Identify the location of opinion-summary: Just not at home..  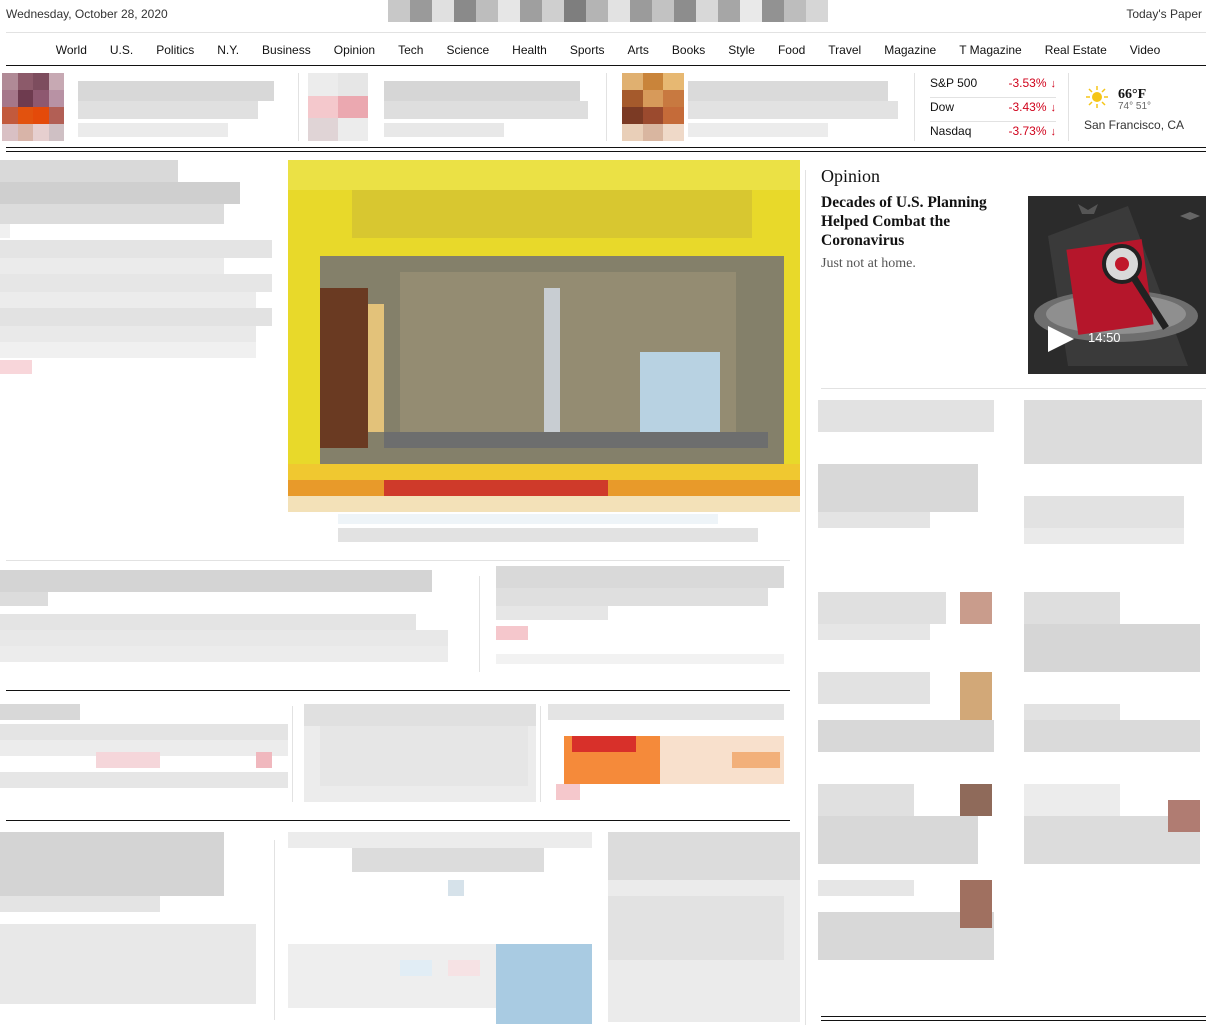
(868, 263).